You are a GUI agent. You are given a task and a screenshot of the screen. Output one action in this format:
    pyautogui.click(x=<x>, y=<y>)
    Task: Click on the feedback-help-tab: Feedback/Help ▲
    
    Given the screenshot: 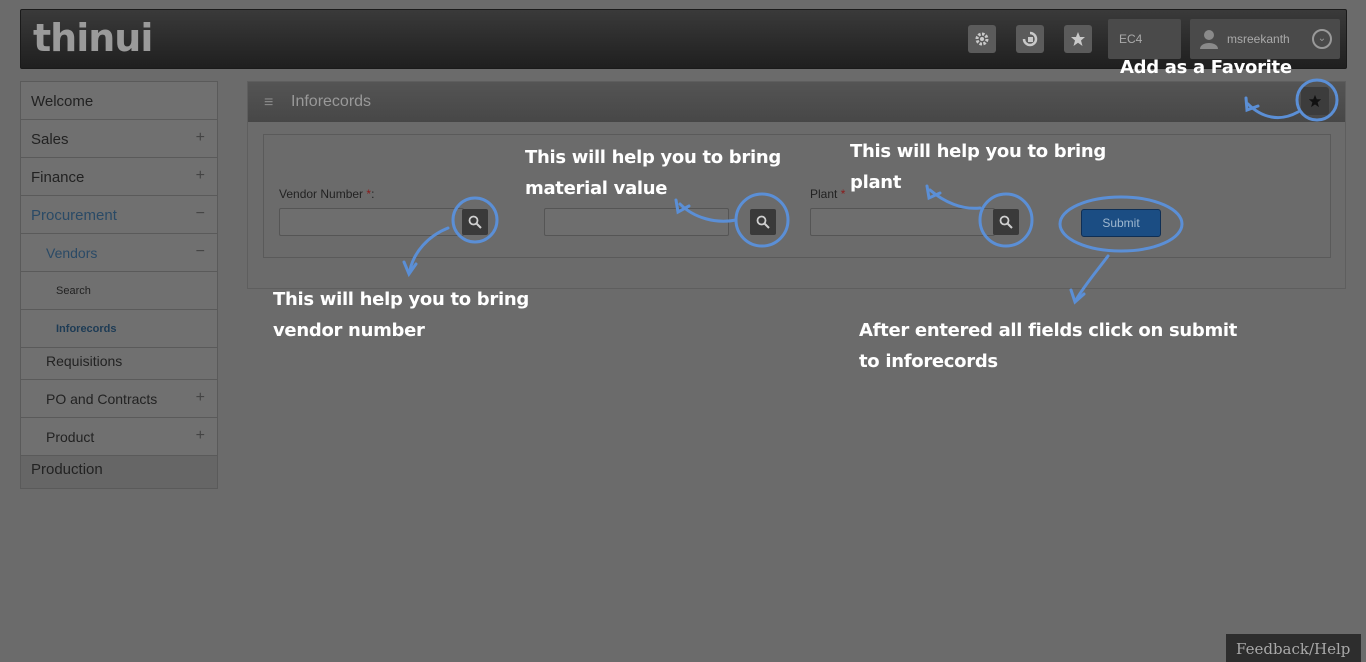 What is the action you would take?
    pyautogui.click(x=1293, y=648)
    